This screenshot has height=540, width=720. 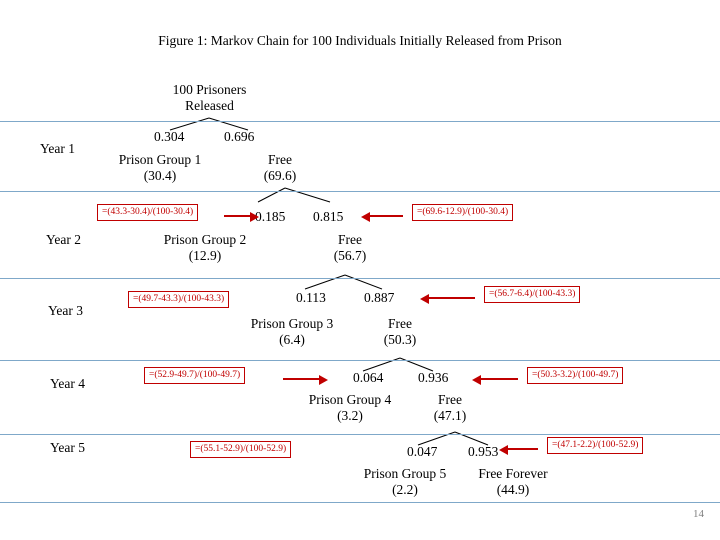 I want to click on year-label-4: Year 4, so click(x=68, y=383).